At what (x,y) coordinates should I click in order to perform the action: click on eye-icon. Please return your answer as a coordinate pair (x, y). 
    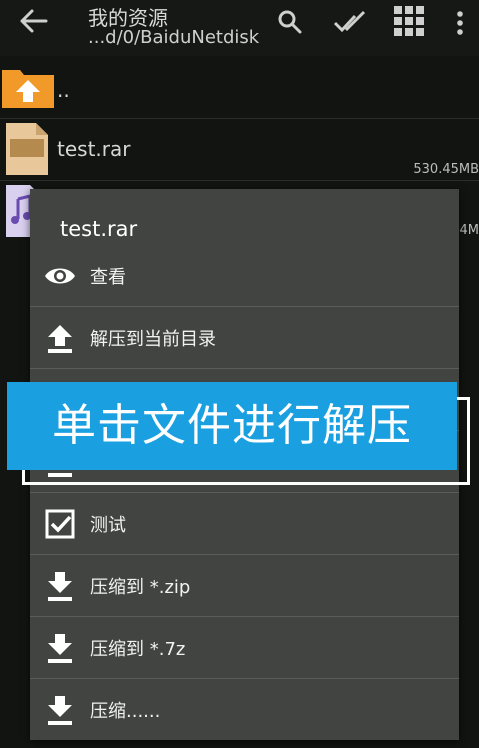
    Looking at the image, I should click on (60, 276).